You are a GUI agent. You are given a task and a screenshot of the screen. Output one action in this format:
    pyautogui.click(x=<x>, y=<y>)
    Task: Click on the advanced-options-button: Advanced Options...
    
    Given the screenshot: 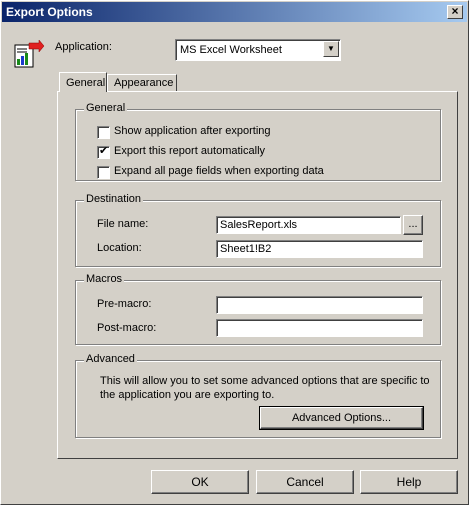 What is the action you would take?
    pyautogui.click(x=341, y=418)
    